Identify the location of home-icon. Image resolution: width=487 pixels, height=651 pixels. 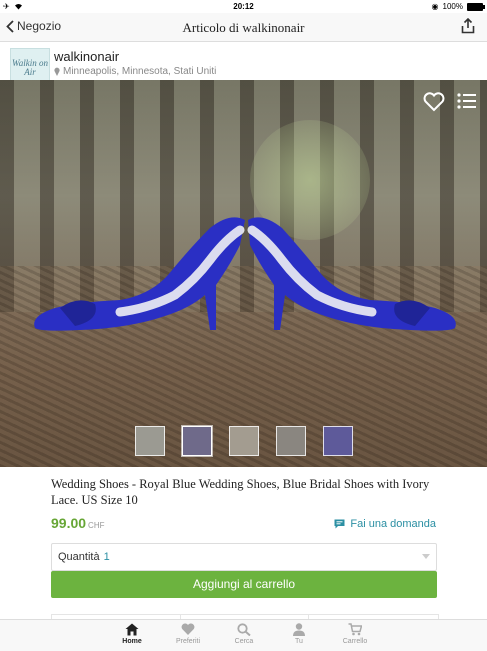
(132, 629).